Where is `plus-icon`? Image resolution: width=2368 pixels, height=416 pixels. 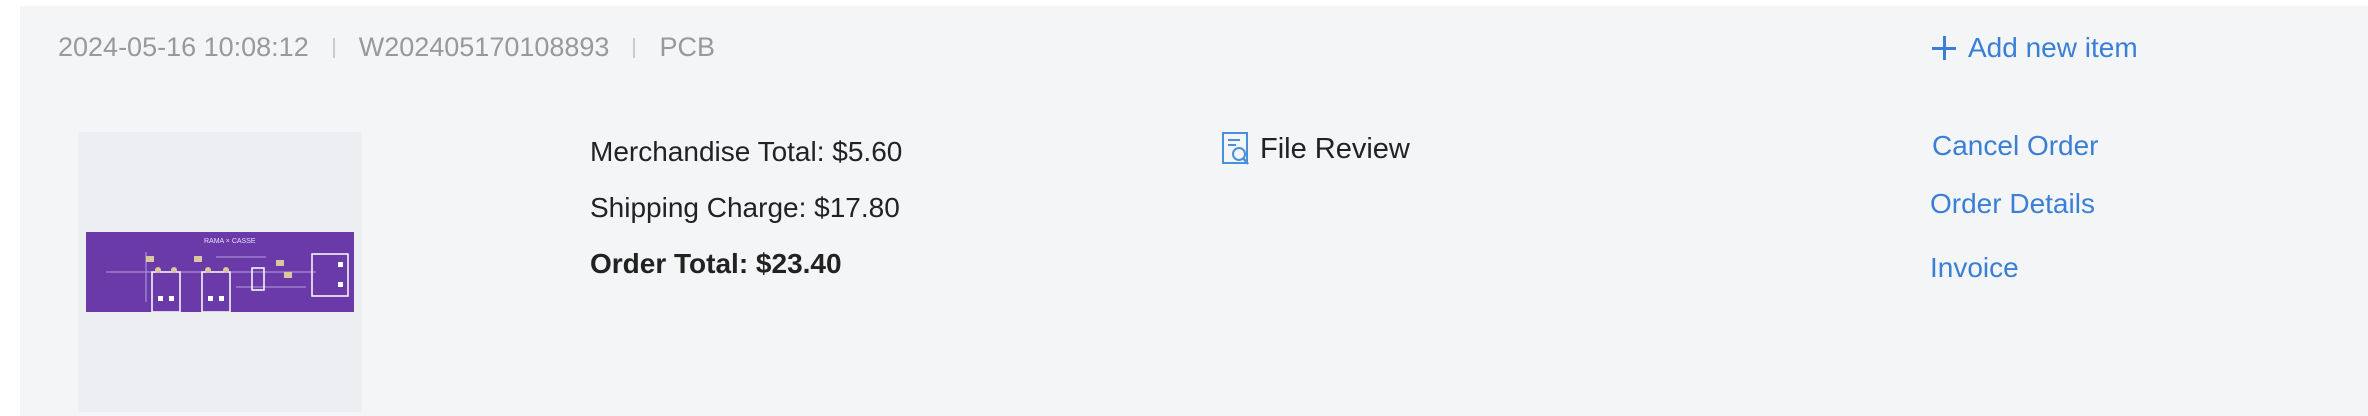
plus-icon is located at coordinates (1944, 48).